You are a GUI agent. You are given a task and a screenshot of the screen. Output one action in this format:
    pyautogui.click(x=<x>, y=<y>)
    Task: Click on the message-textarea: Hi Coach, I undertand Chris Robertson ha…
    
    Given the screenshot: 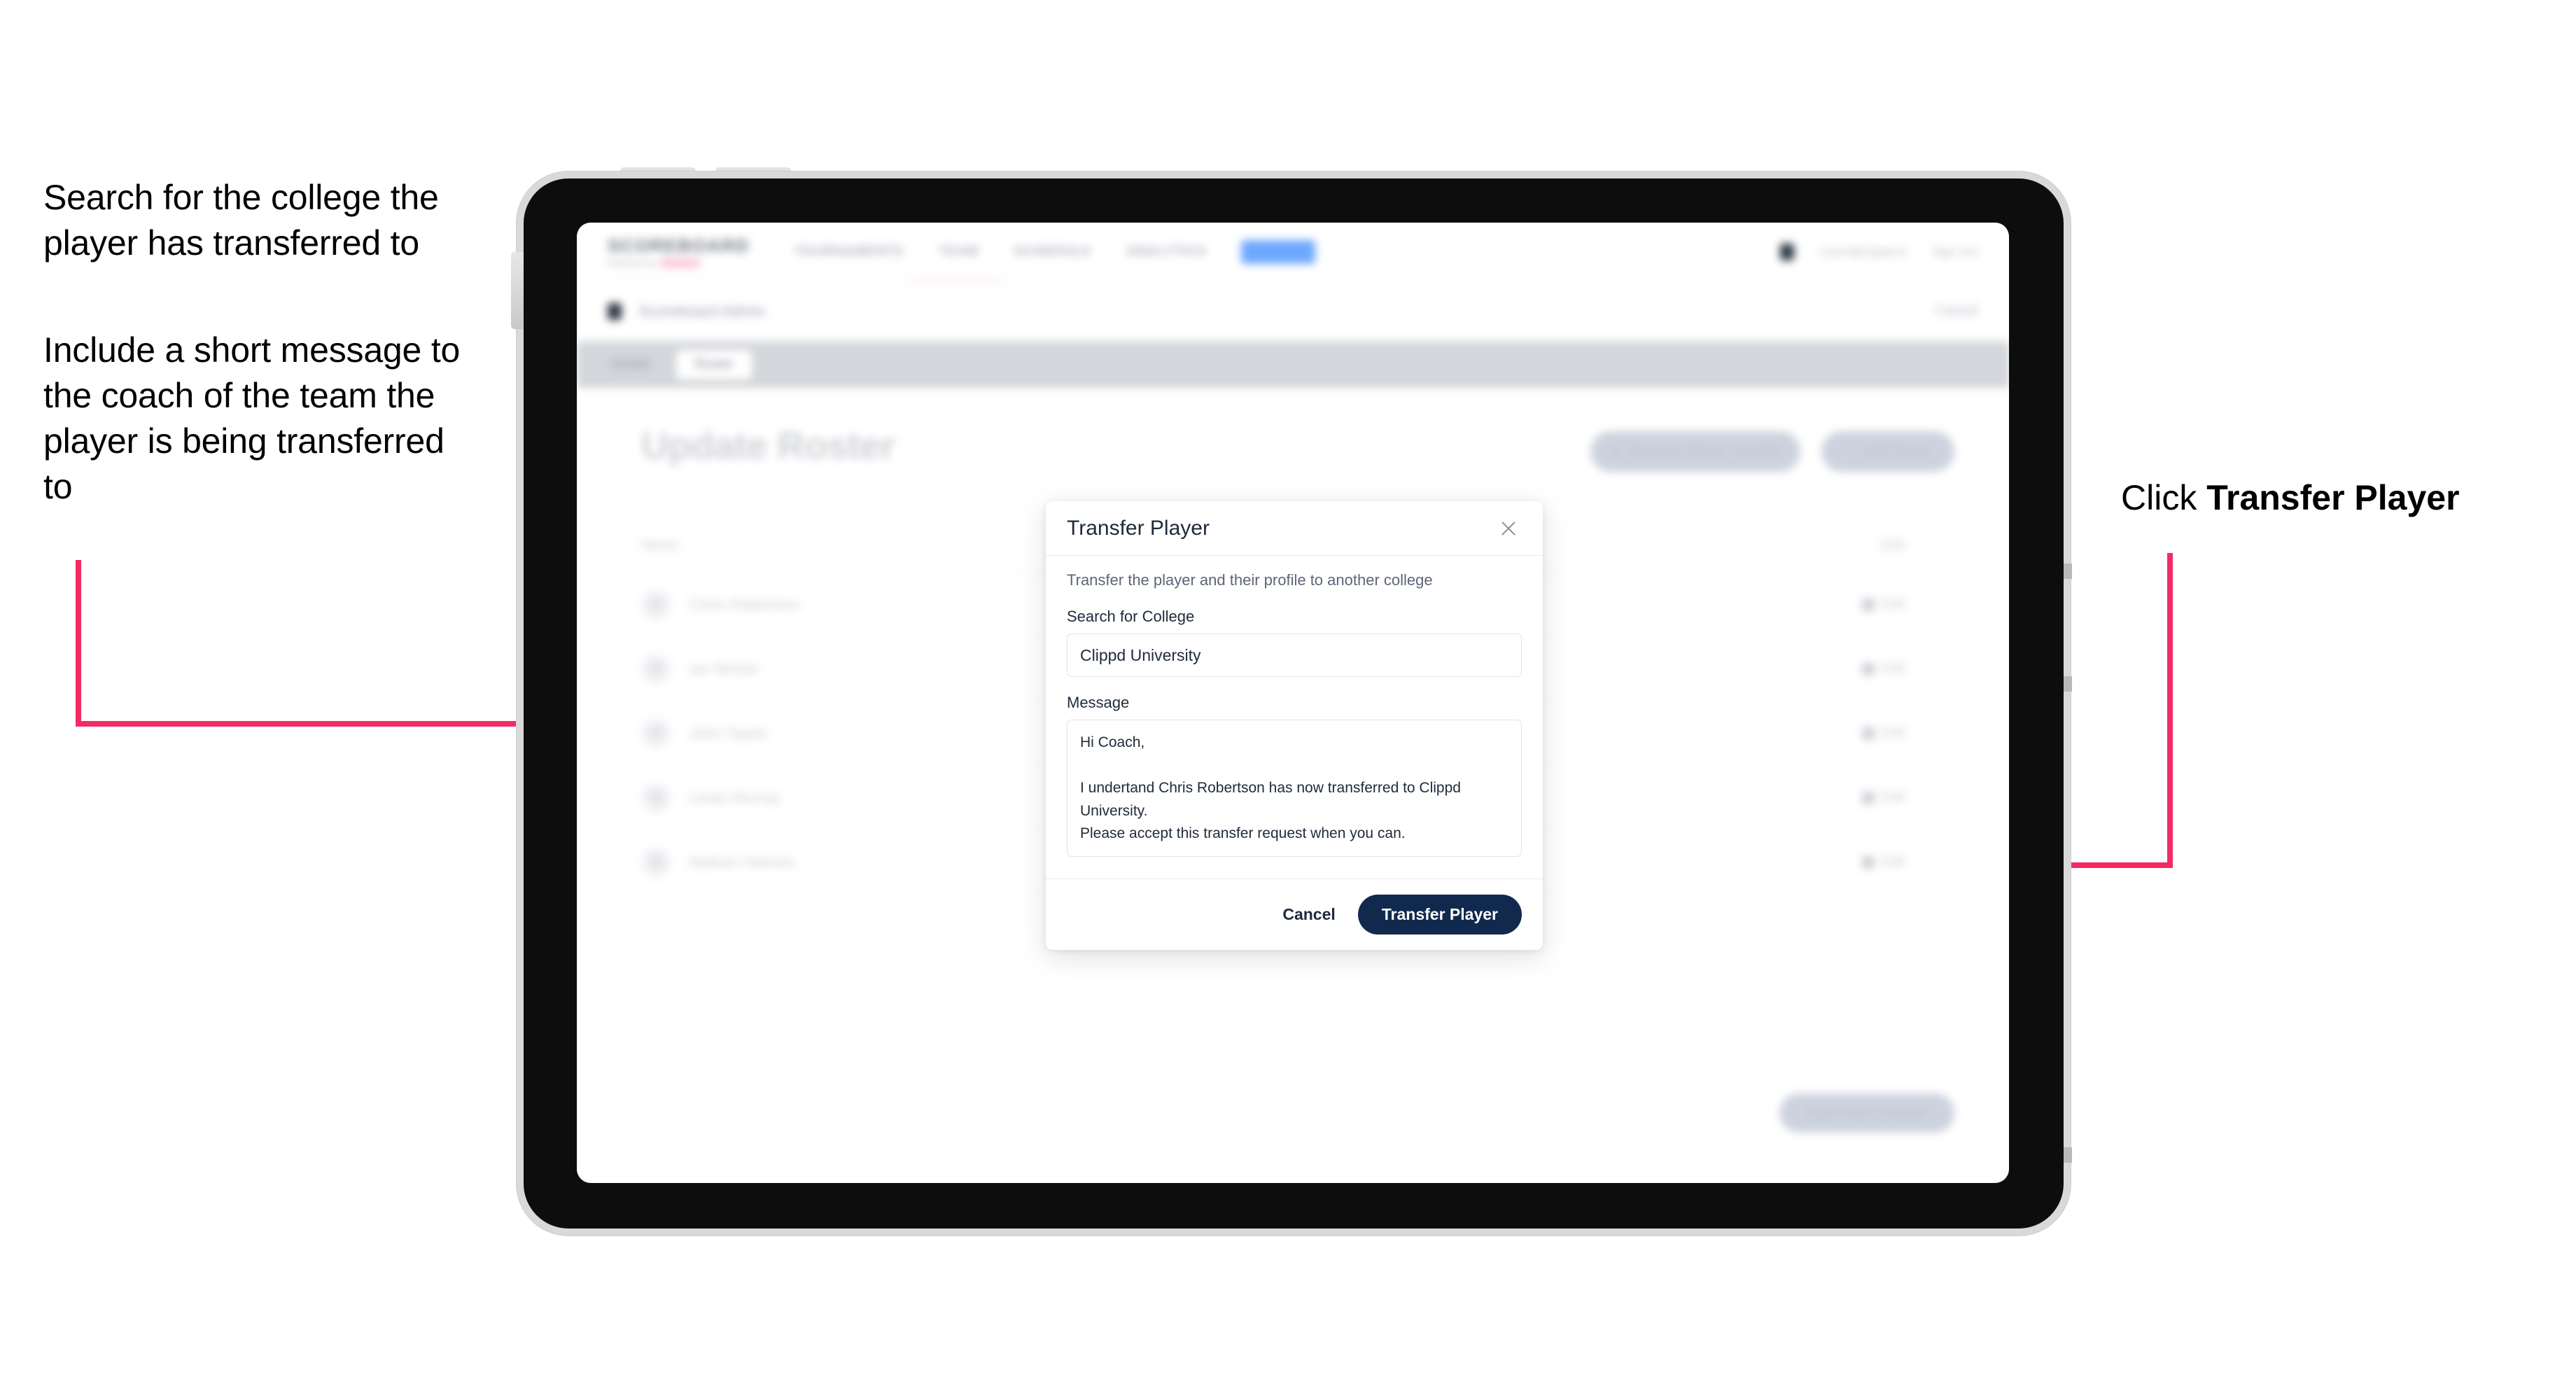 What is the action you would take?
    pyautogui.click(x=1294, y=788)
    